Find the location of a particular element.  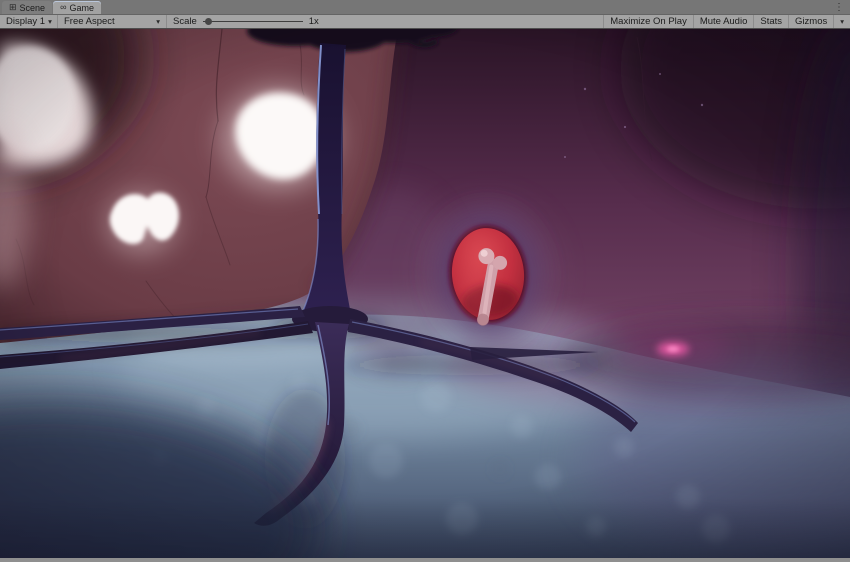

window-menu-icon: ⋮ is located at coordinates (839, 7).